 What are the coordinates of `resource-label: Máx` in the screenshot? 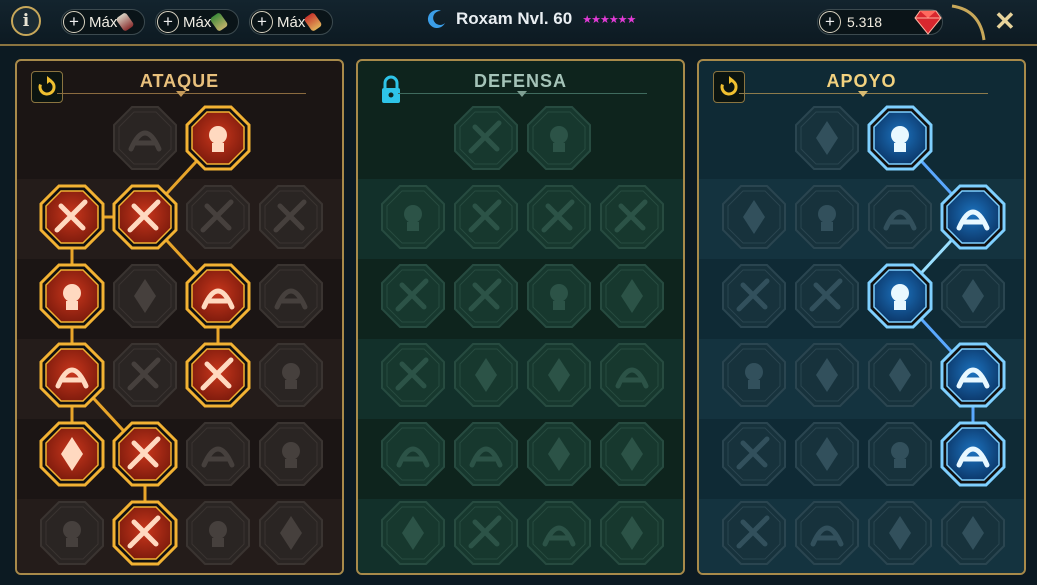 It's located at (291, 22).